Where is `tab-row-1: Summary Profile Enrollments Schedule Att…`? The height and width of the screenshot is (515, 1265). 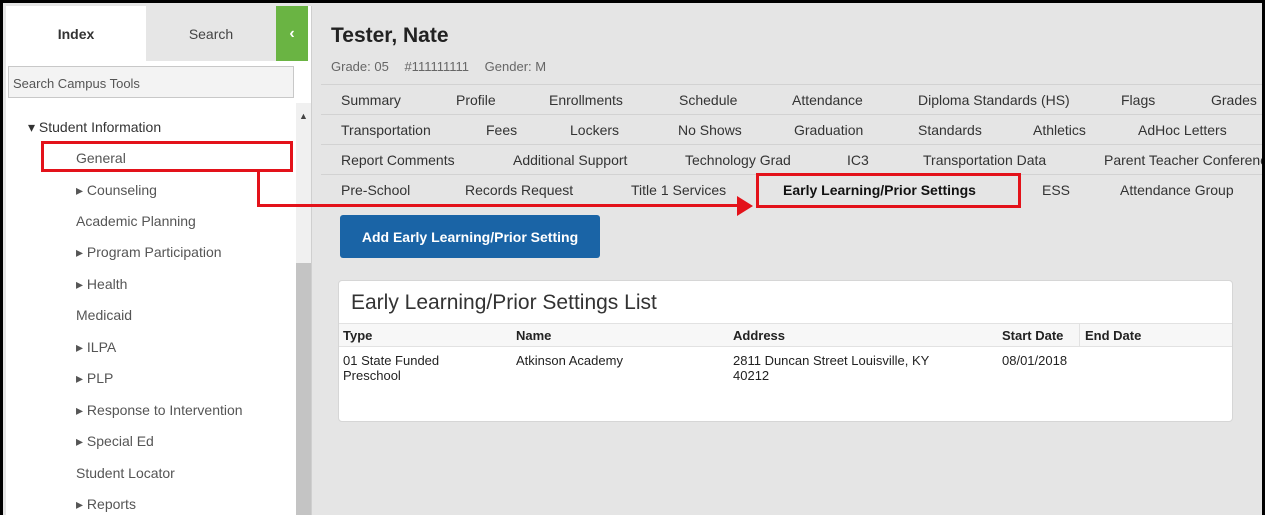 tab-row-1: Summary Profile Enrollments Schedule Att… is located at coordinates (791, 99).